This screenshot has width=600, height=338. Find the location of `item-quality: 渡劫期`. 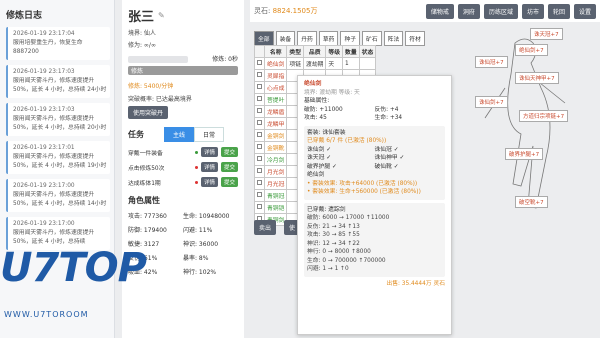

item-quality: 渡劫期 is located at coordinates (315, 63).